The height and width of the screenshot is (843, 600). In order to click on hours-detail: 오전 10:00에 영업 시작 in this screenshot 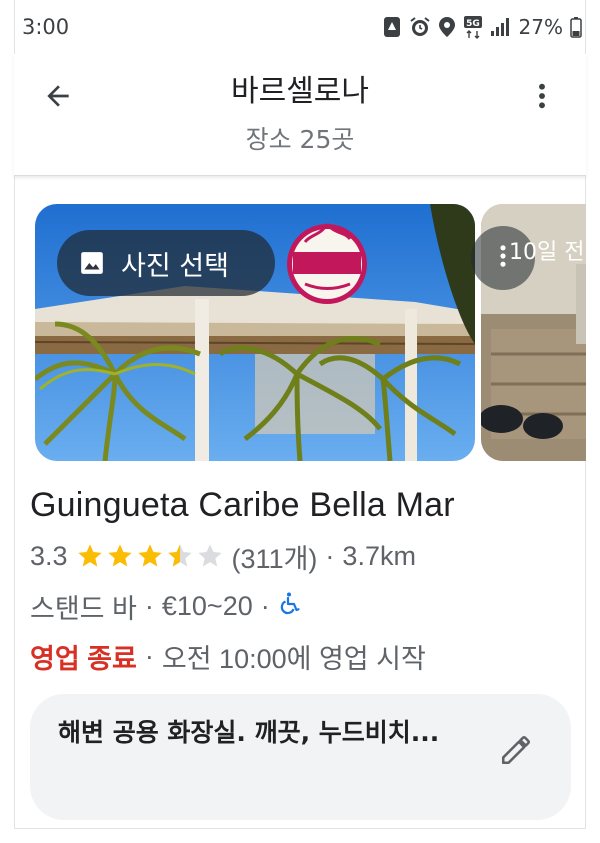, I will do `click(293, 658)`.